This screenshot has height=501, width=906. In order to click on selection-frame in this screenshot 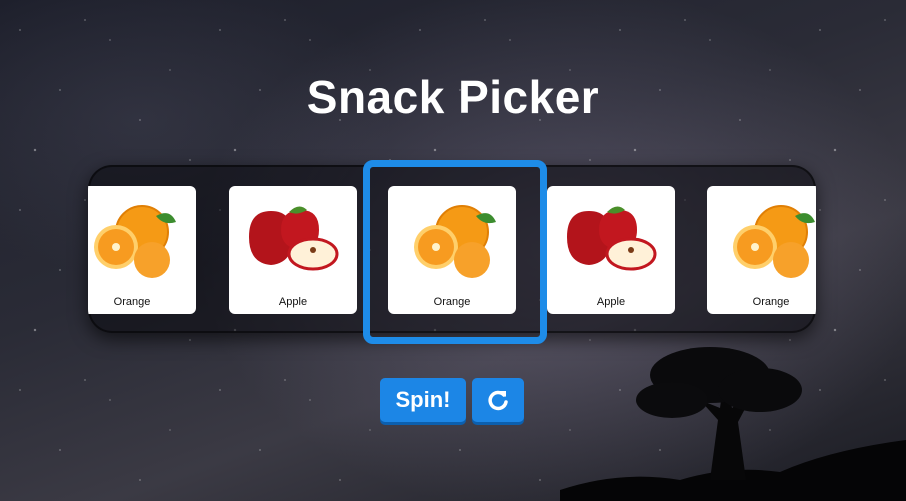, I will do `click(455, 252)`.